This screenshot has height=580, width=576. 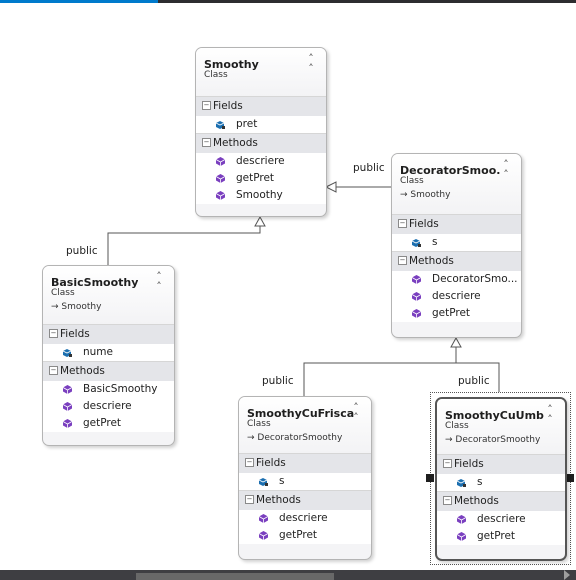 What do you see at coordinates (282, 481) in the screenshot?
I see `field-name: s` at bounding box center [282, 481].